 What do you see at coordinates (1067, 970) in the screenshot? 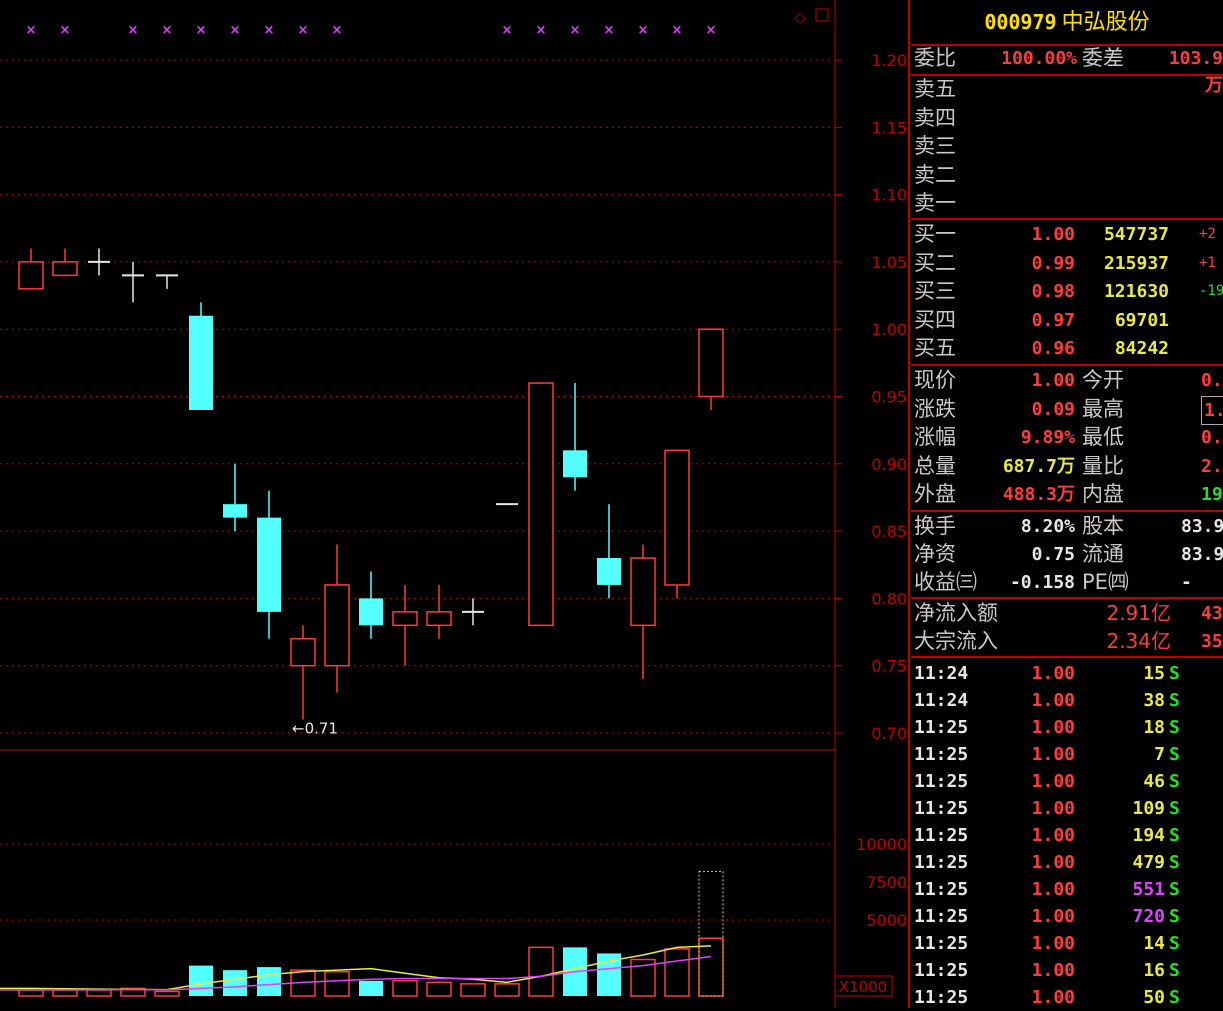
I see `tick-row: 11:25 1.00 16 S` at bounding box center [1067, 970].